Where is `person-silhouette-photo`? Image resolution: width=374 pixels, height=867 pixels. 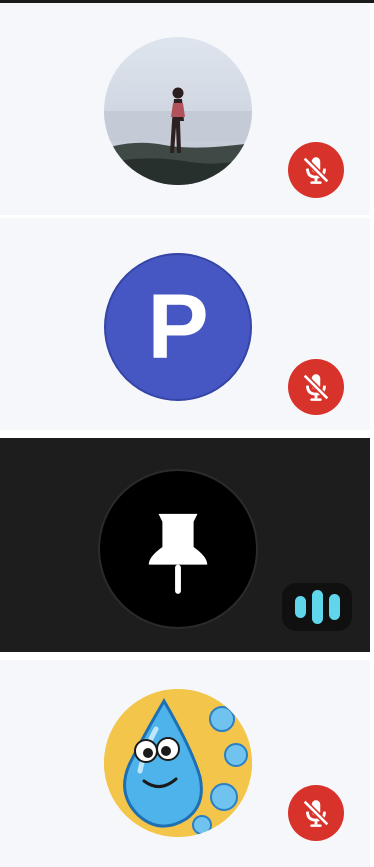 person-silhouette-photo is located at coordinates (178, 111).